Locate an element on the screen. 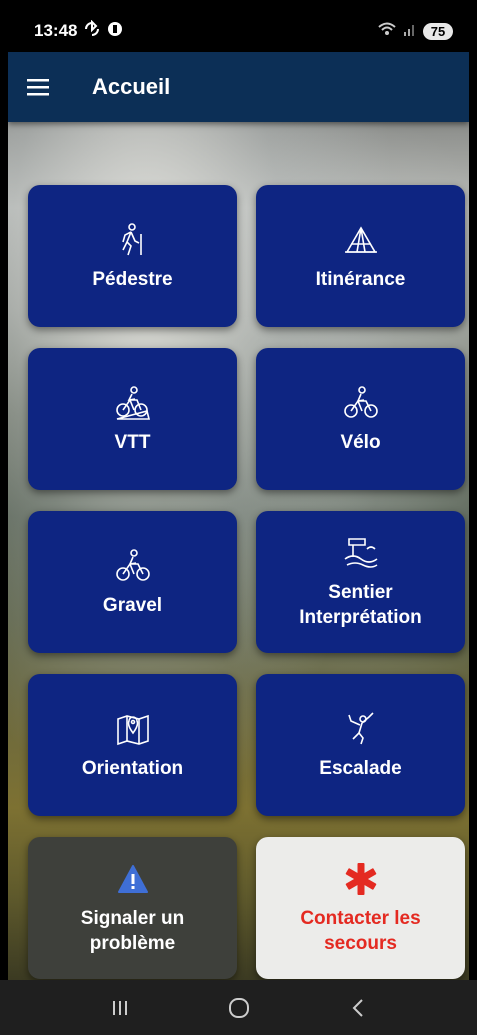 The height and width of the screenshot is (1035, 477). signal-icon is located at coordinates (410, 31).